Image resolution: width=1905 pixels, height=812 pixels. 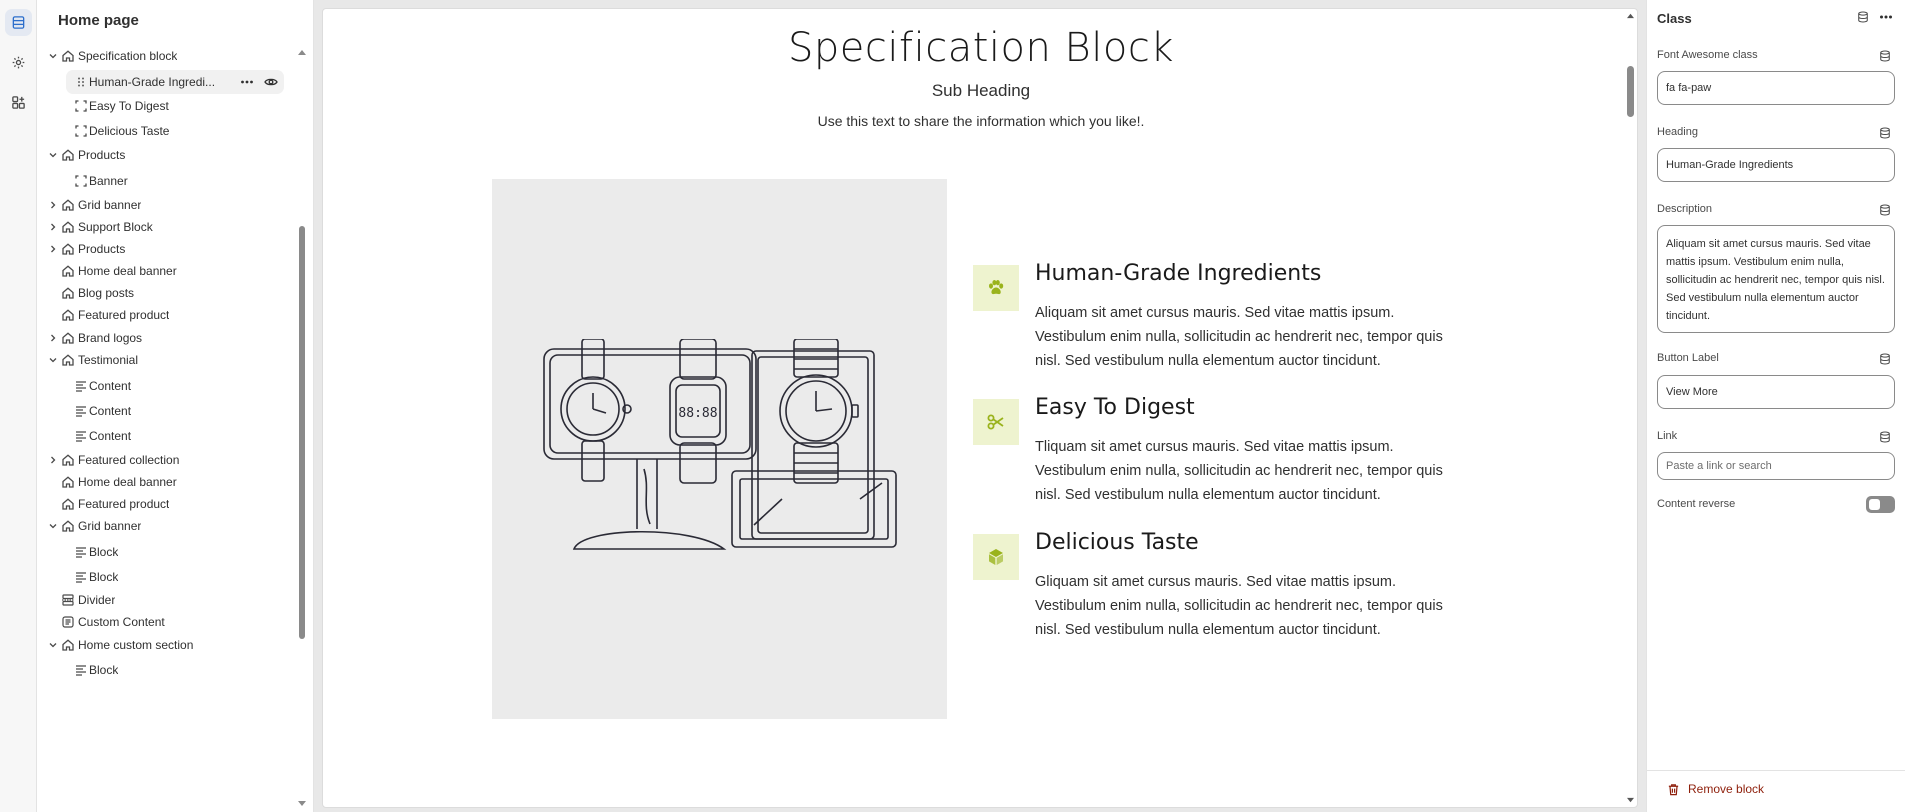 What do you see at coordinates (162, 600) in the screenshot?
I see `section-item: Divider` at bounding box center [162, 600].